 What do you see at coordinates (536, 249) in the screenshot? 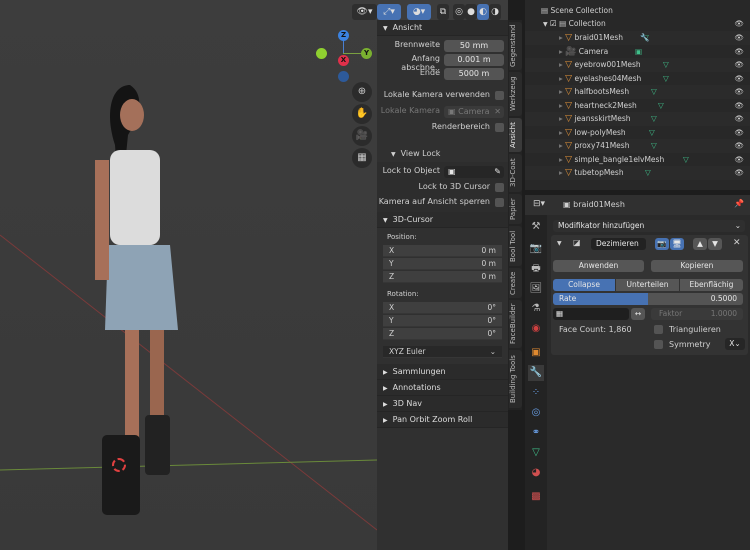
I see `render-icon: 📷` at bounding box center [536, 249].